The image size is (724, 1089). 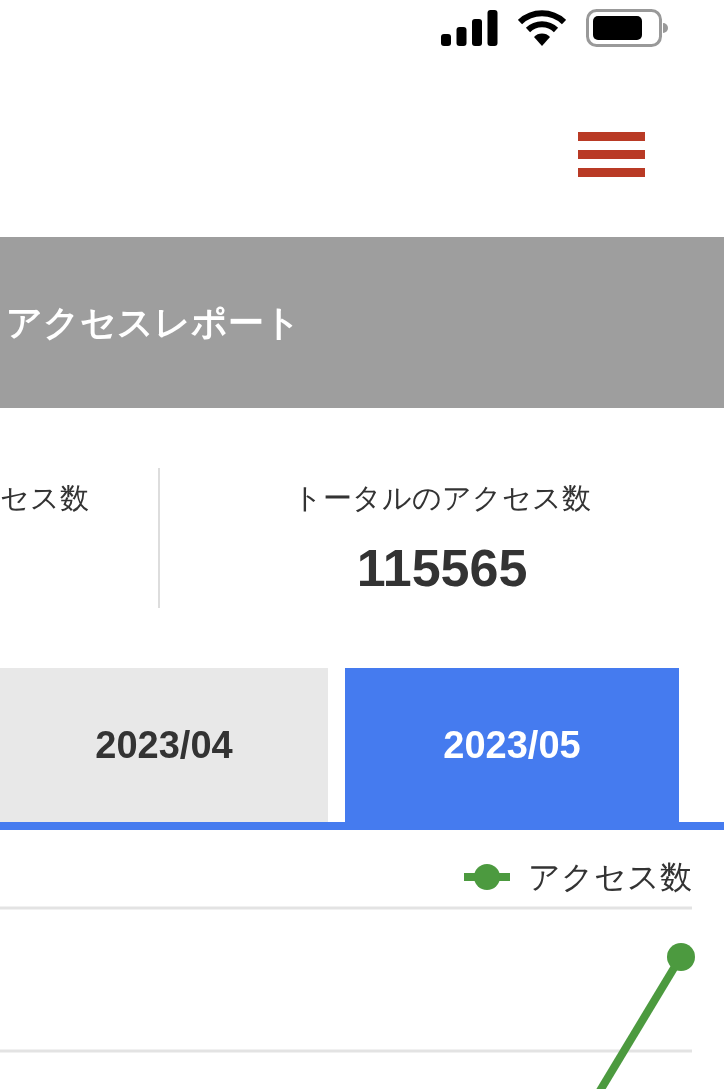 What do you see at coordinates (681, 957) in the screenshot?
I see `data-point` at bounding box center [681, 957].